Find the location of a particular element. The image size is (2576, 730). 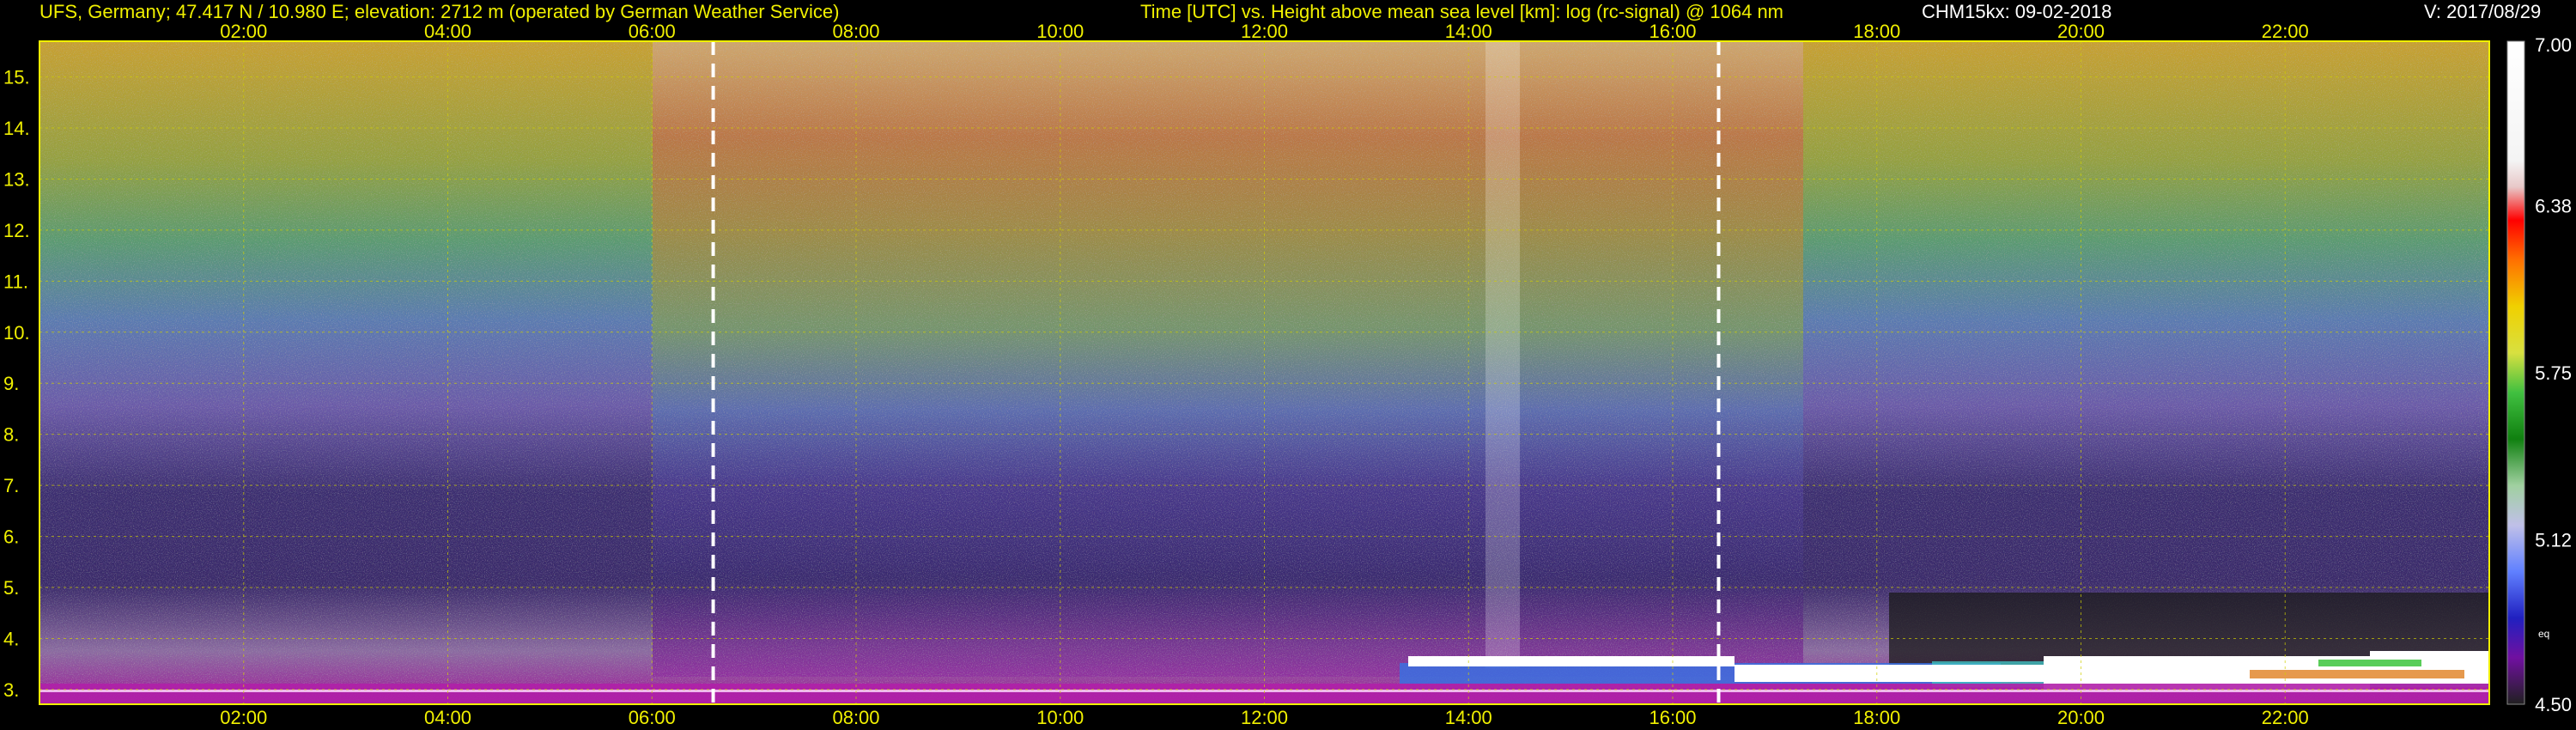

x-tick-label-bottom: 14:00 is located at coordinates (1469, 717).